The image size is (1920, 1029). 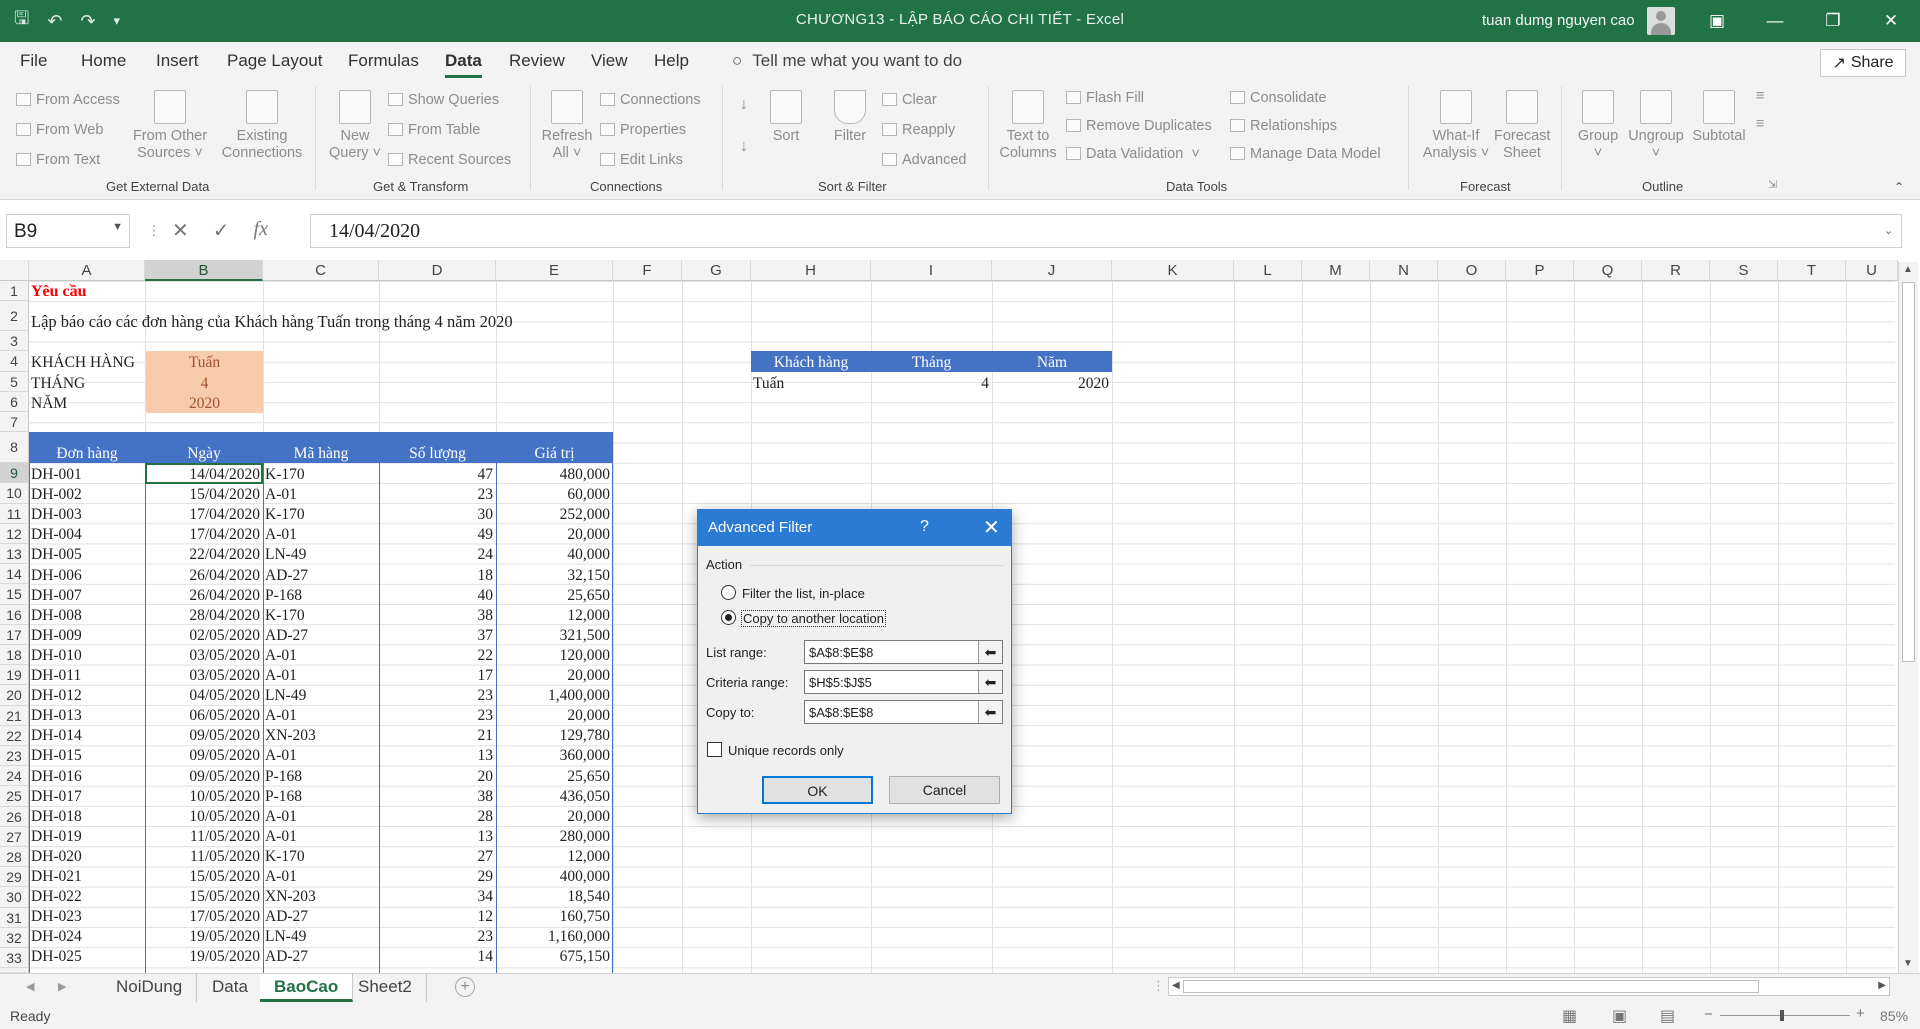 I want to click on table-cell: 49, so click(x=437, y=534).